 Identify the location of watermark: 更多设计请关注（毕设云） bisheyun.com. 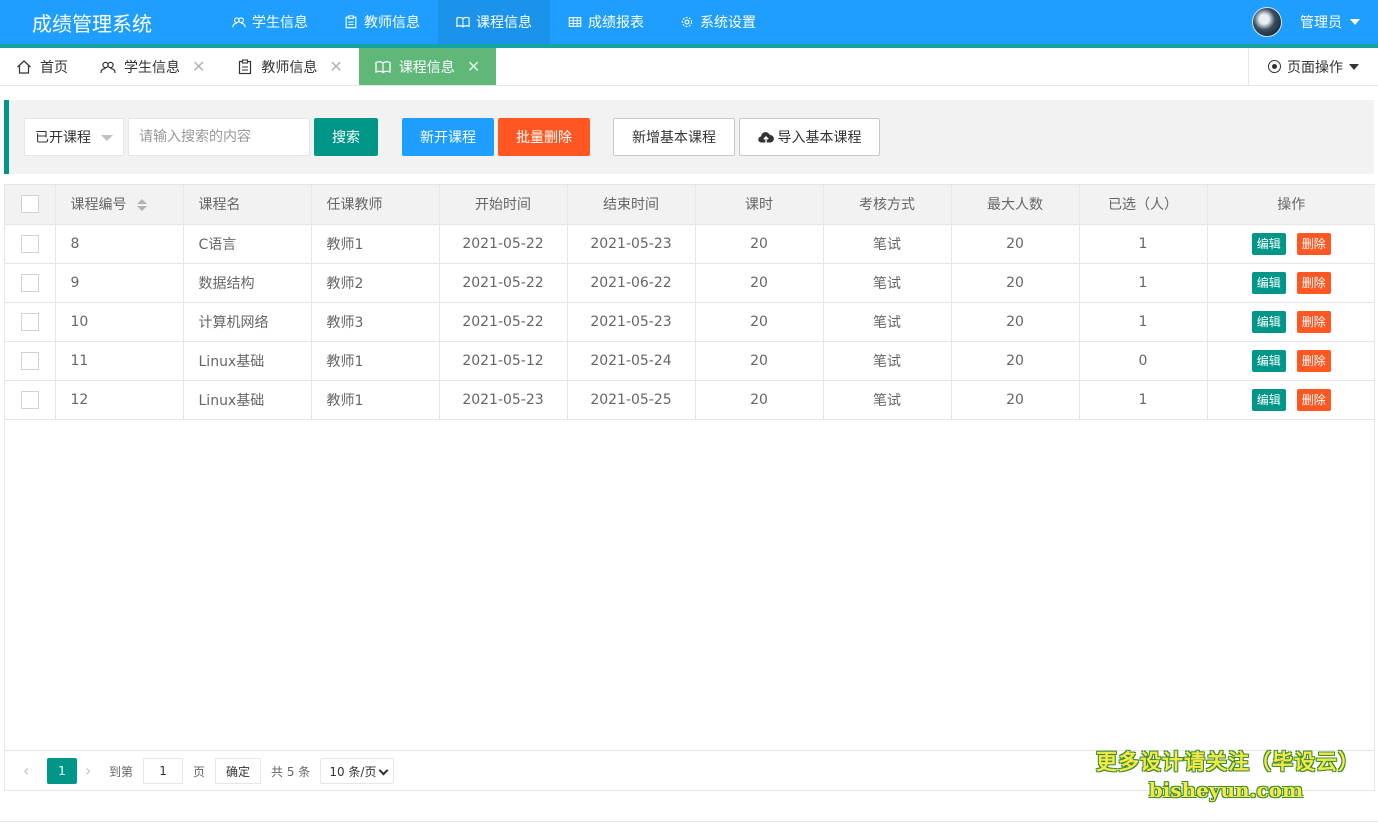
(1228, 774).